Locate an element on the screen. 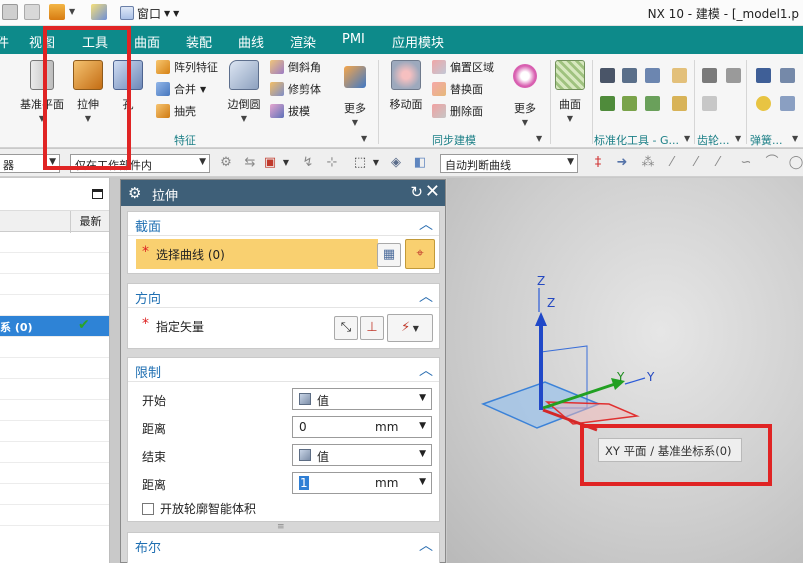 The image size is (803, 563). surface-button: 曲面 ▼ is located at coordinates (570, 91).